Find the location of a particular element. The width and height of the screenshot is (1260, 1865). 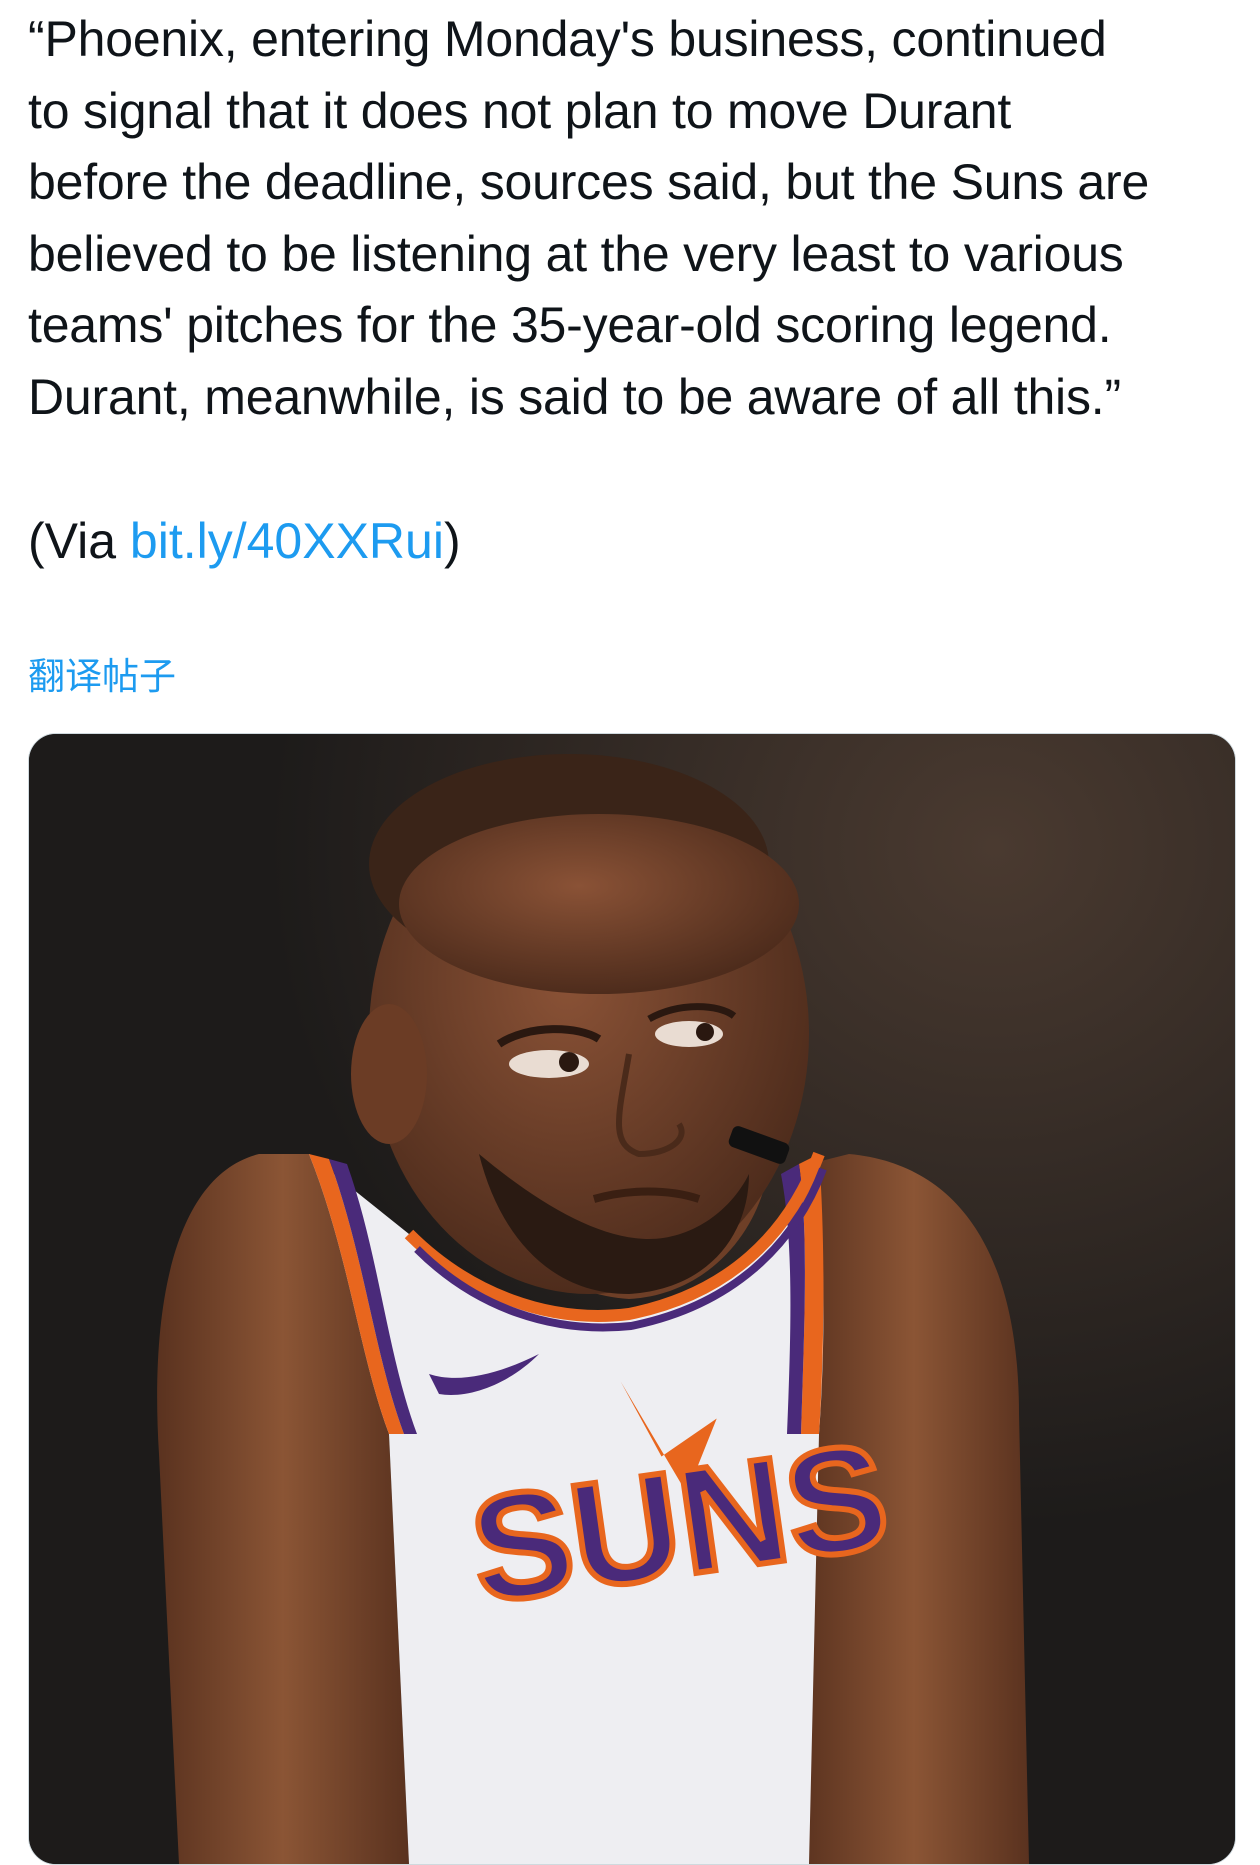

source-link: bit.ly/40XXRui is located at coordinates (287, 541).